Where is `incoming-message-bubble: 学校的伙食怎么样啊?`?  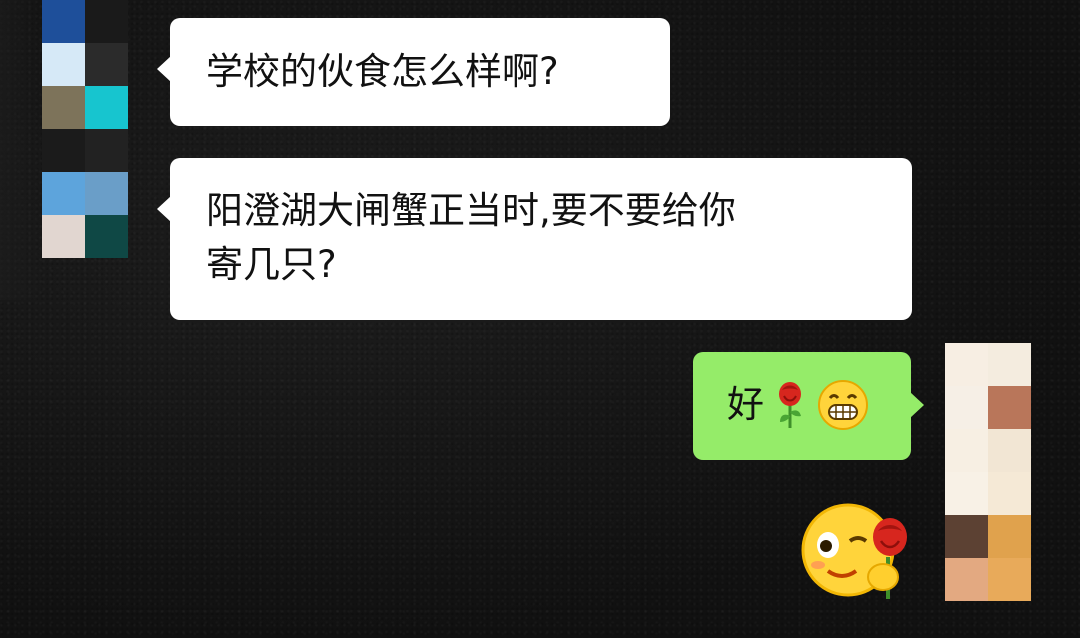 incoming-message-bubble: 学校的伙食怎么样啊? is located at coordinates (413, 72).